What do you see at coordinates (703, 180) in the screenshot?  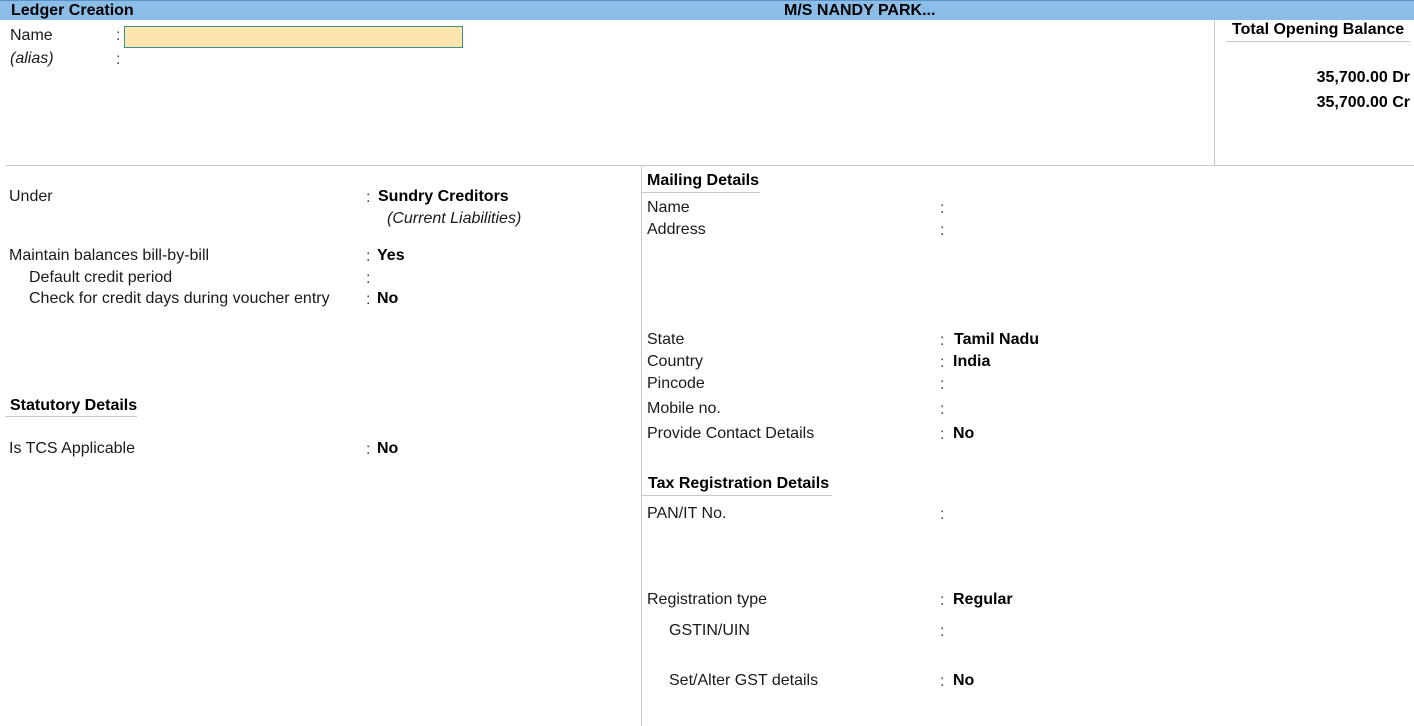 I see `mailing-details-heading: Mailing Details` at bounding box center [703, 180].